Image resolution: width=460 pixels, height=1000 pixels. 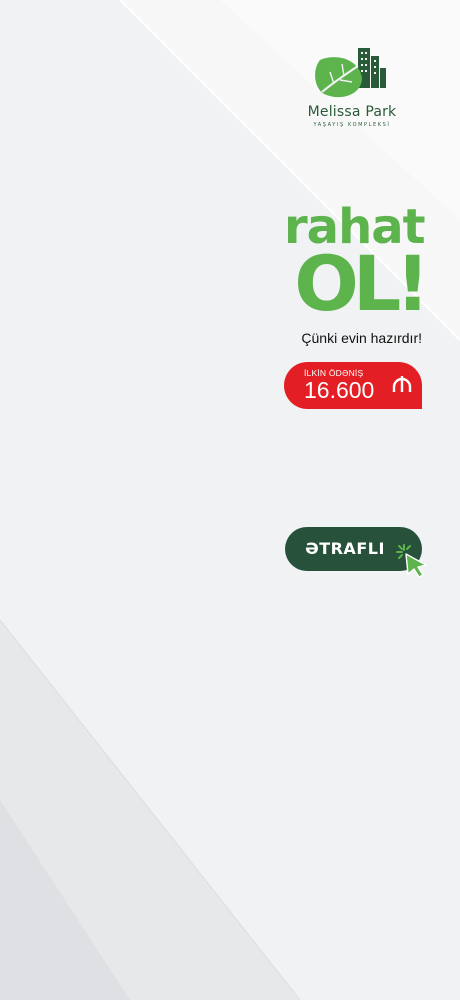 What do you see at coordinates (352, 125) in the screenshot?
I see `brand-subtitle: YAŞAYIŞ KOMPLEKSİ` at bounding box center [352, 125].